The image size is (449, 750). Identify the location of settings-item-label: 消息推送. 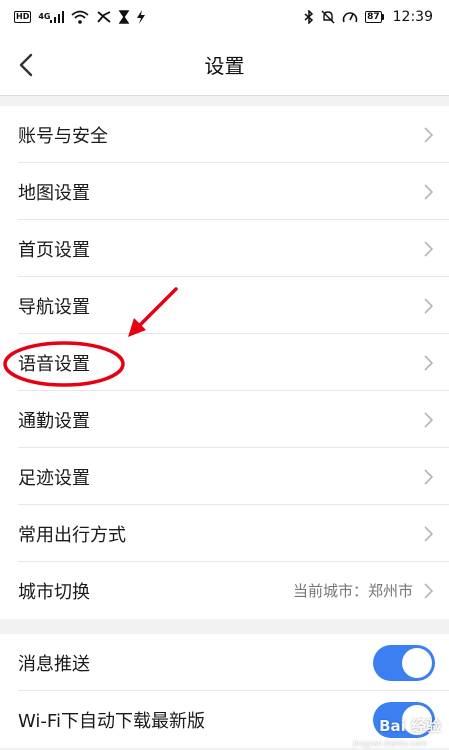
(54, 664).